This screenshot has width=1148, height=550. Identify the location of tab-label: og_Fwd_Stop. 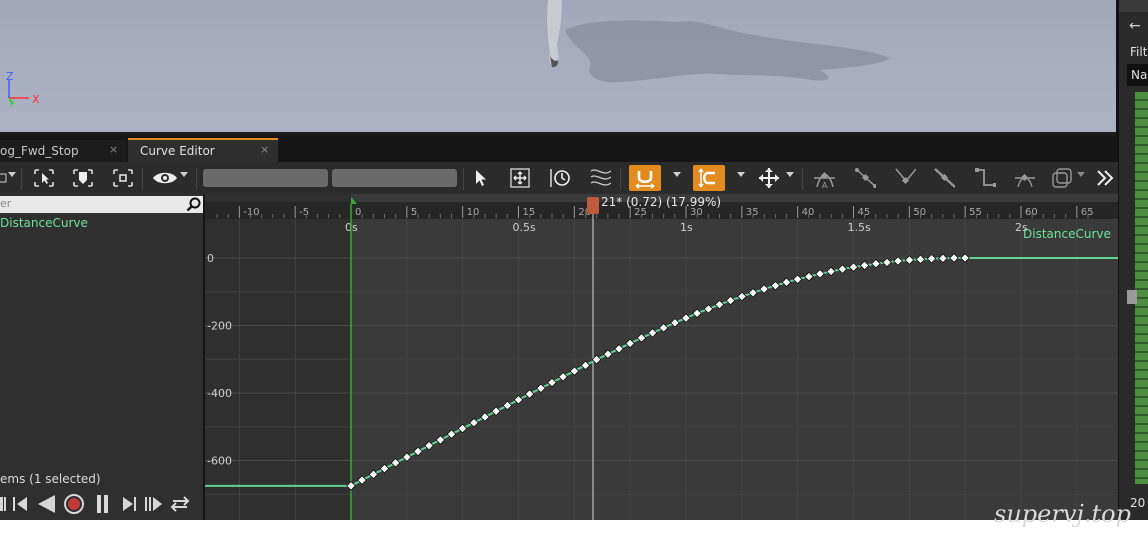
(39, 151).